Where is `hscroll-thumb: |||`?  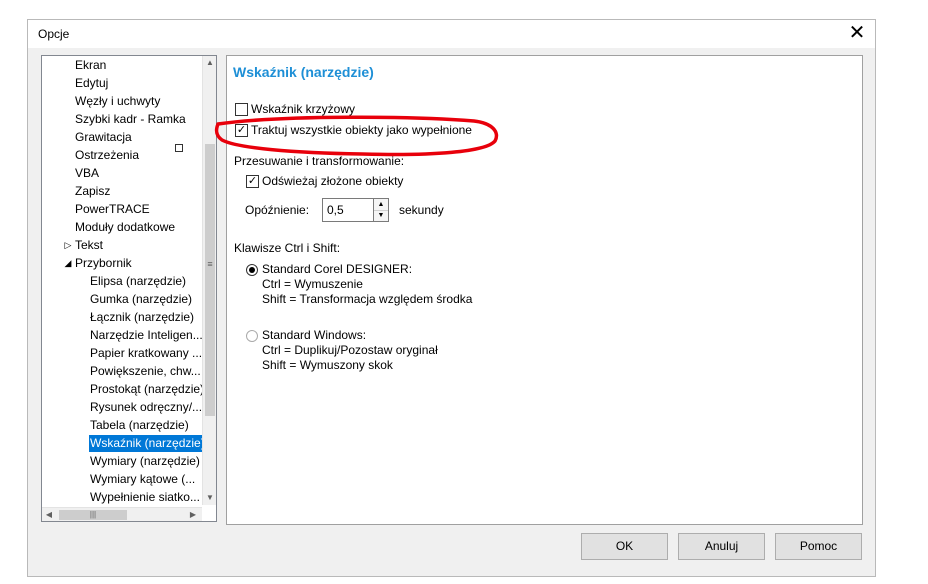 hscroll-thumb: ||| is located at coordinates (93, 515).